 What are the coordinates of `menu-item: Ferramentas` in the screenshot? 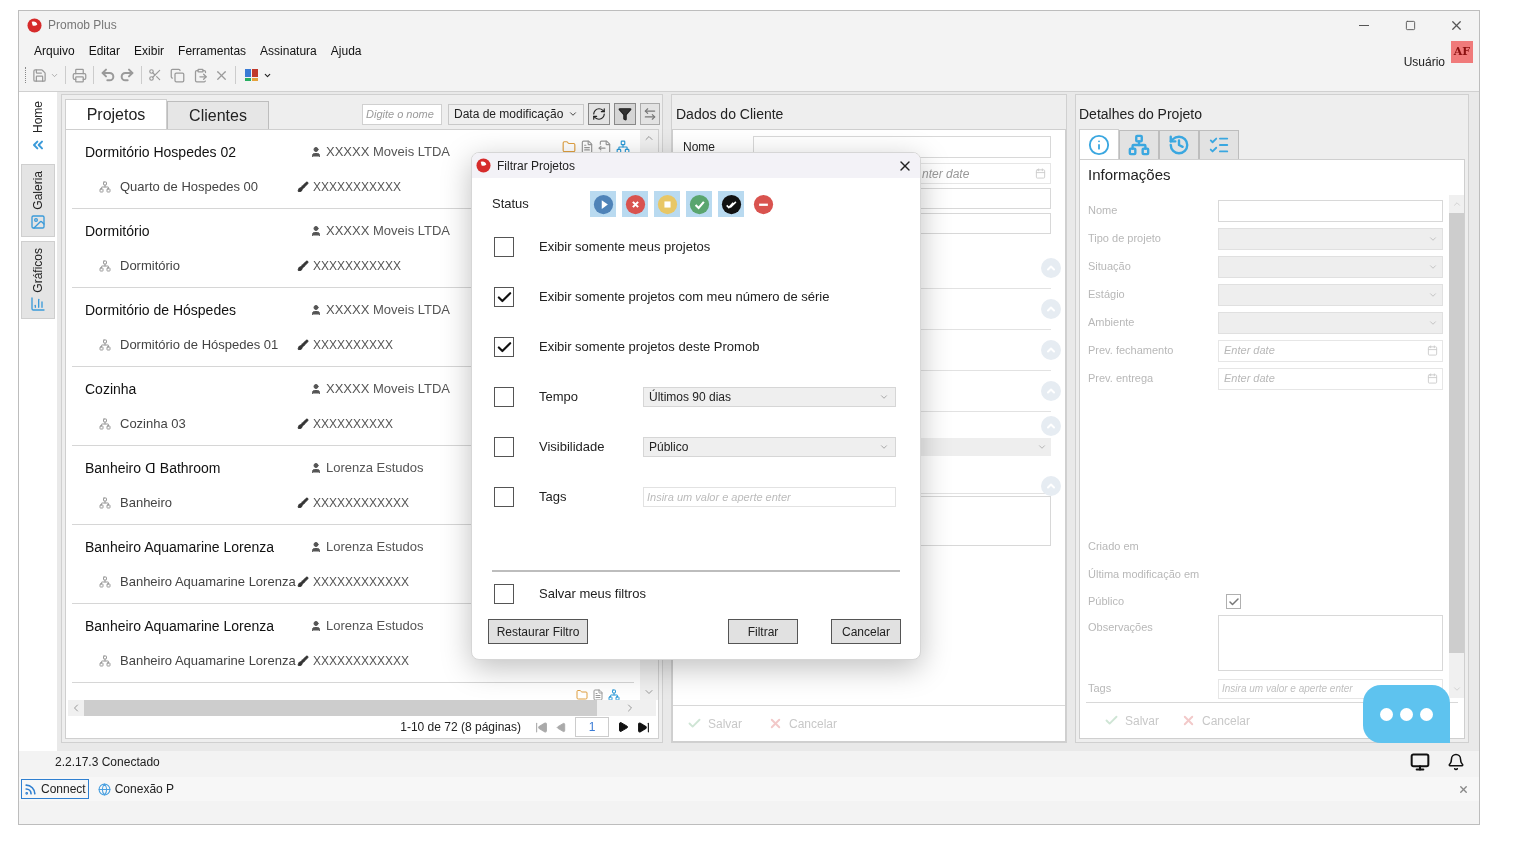 It's located at (212, 51).